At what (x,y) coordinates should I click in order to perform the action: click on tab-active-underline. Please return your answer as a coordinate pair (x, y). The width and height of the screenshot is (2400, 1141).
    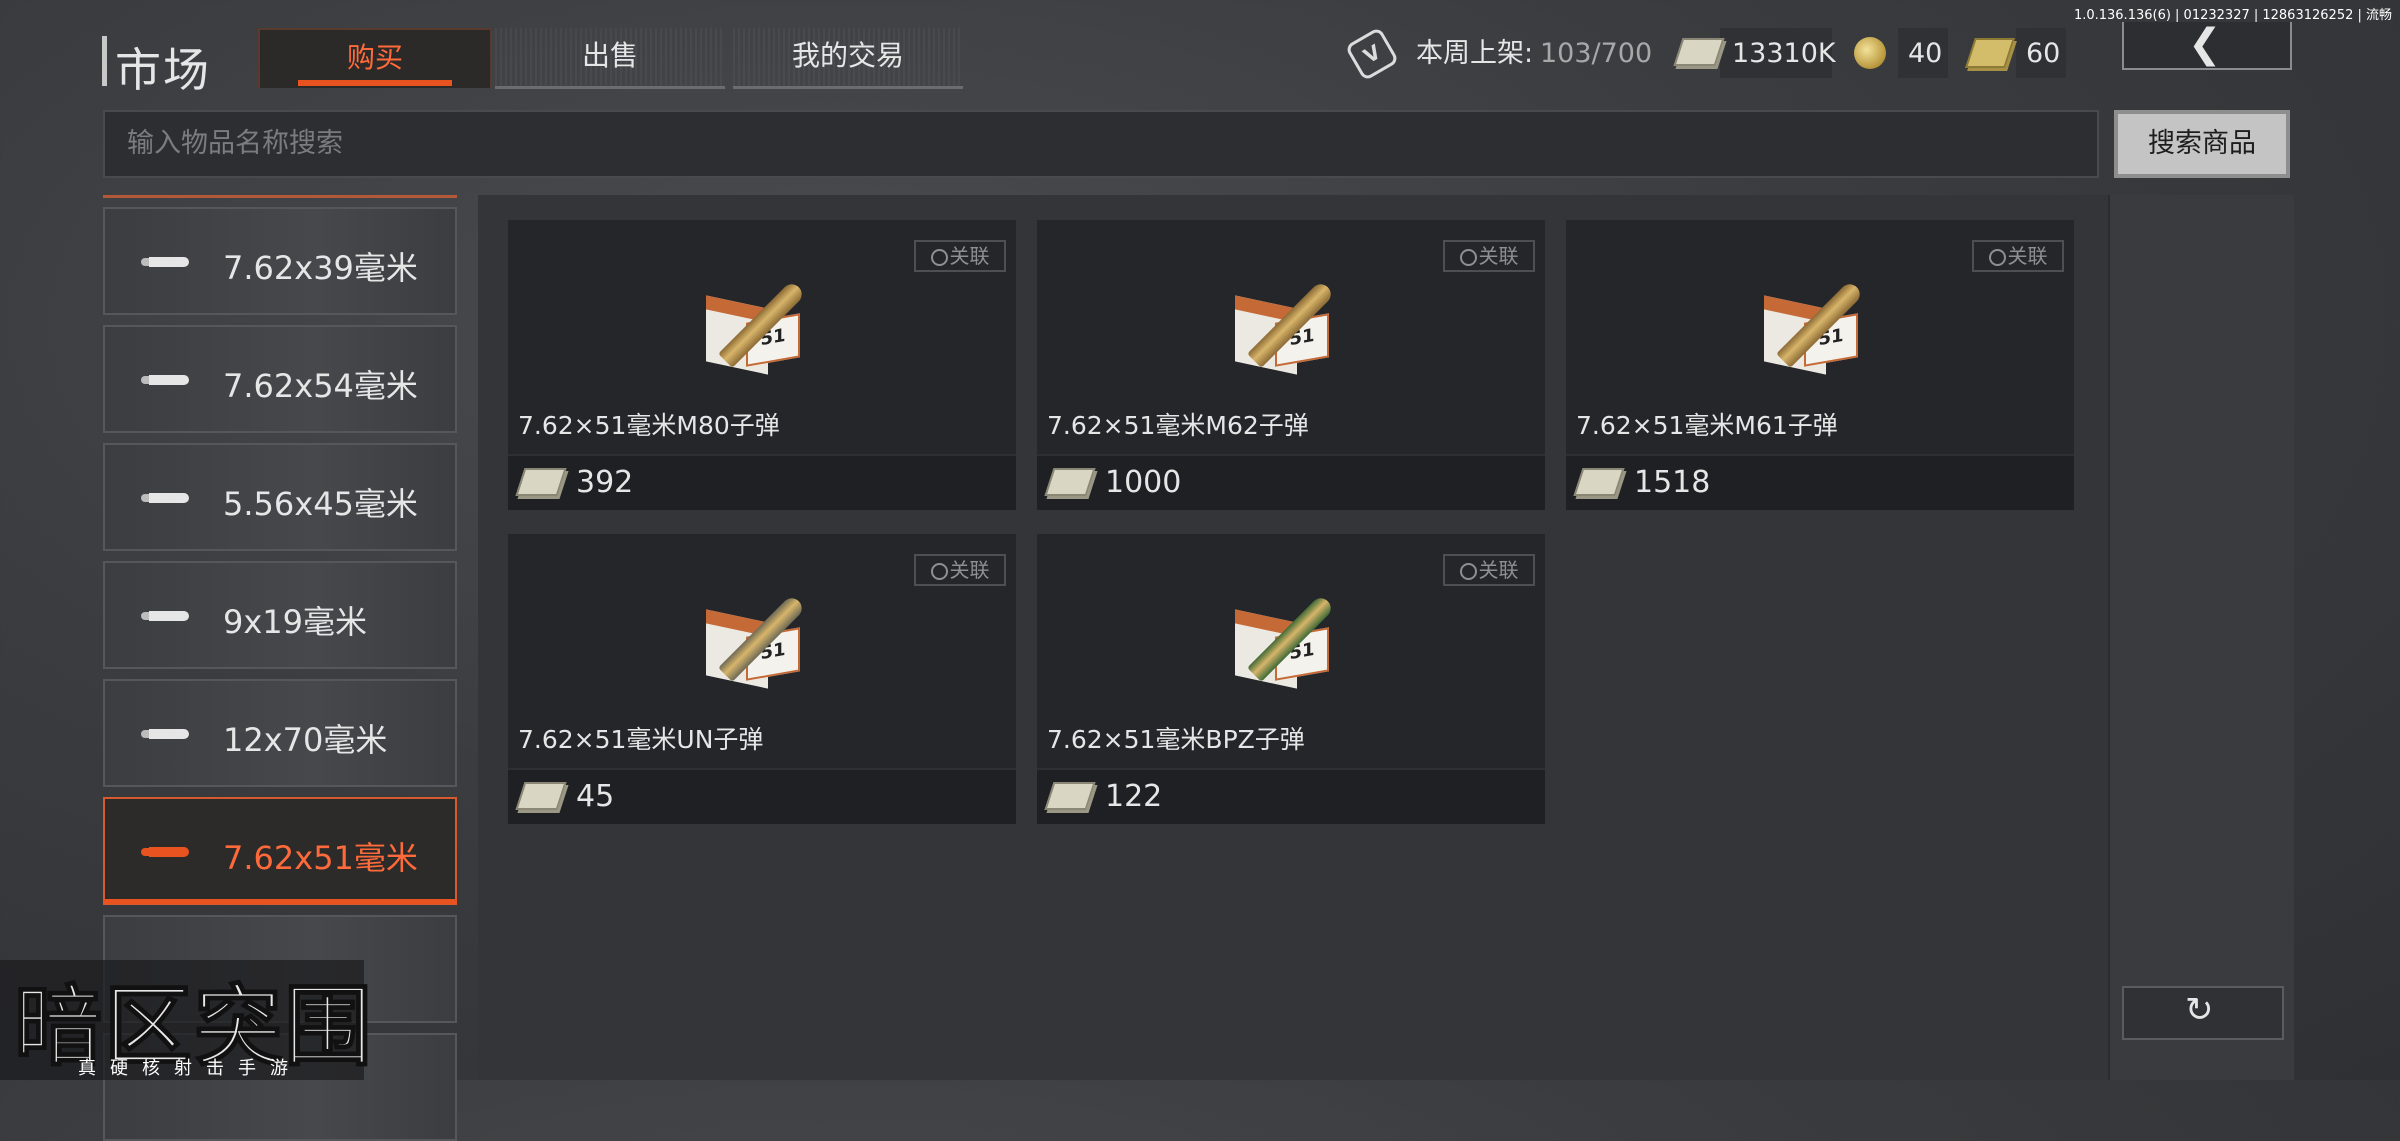
    Looking at the image, I should click on (375, 83).